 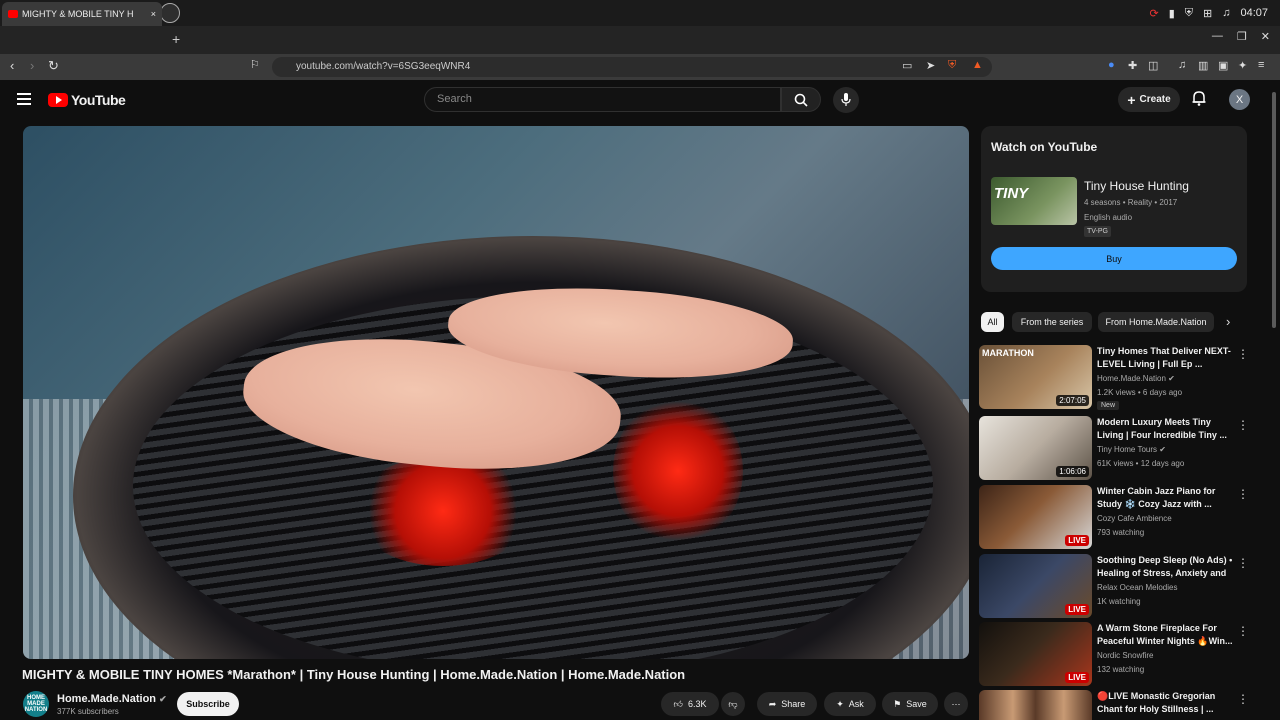 I want to click on menu-icon: ≡, so click(x=1261, y=65).